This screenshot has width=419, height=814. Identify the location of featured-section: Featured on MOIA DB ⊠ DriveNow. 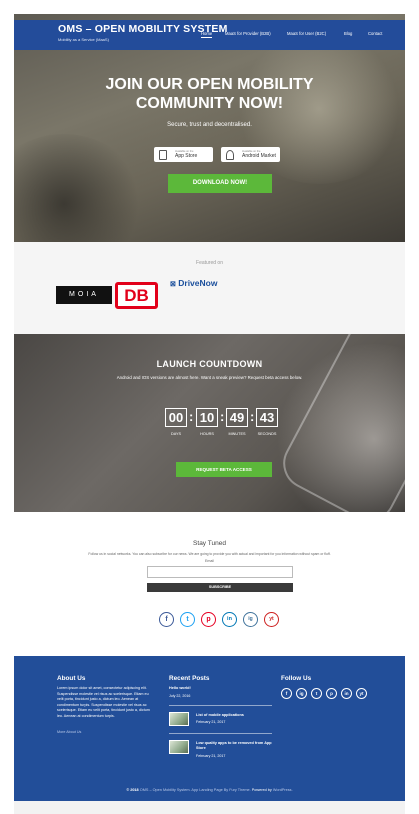
(209, 288).